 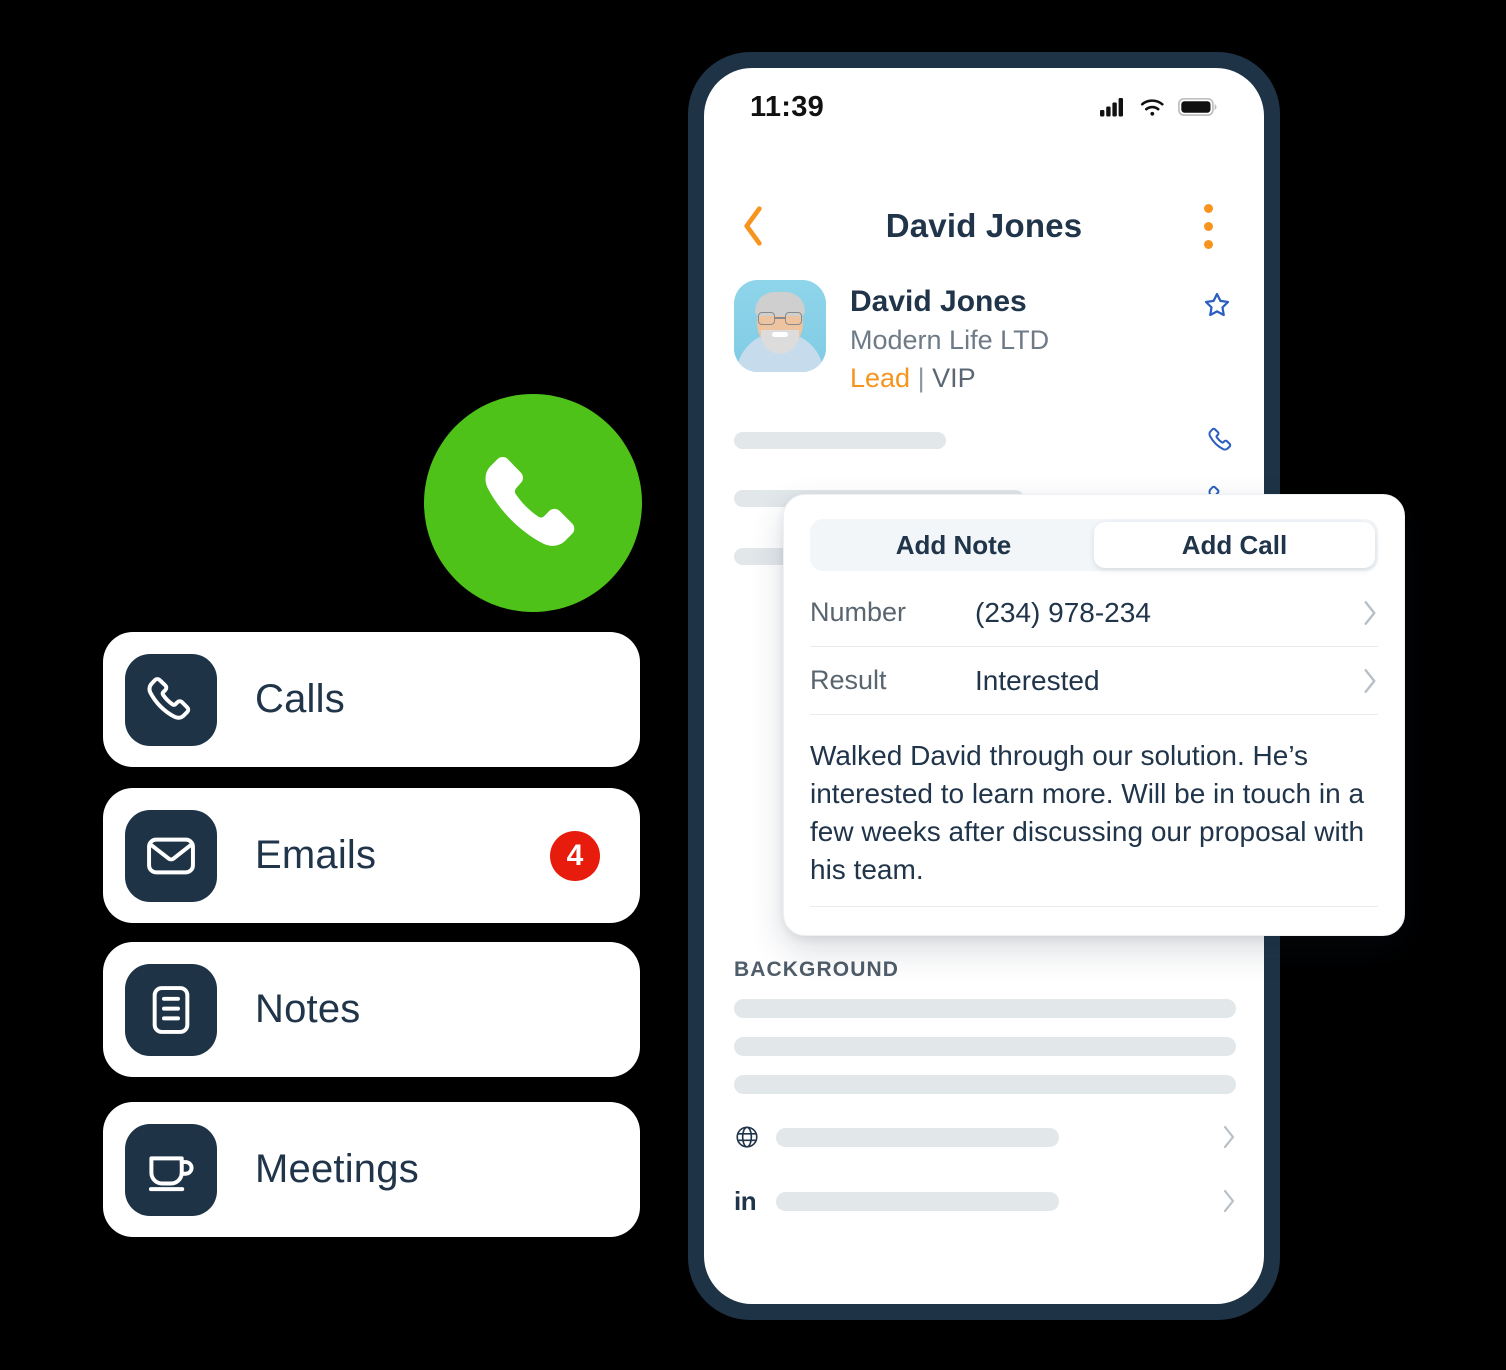 What do you see at coordinates (1221, 440) in the screenshot?
I see `phone-outline-icon` at bounding box center [1221, 440].